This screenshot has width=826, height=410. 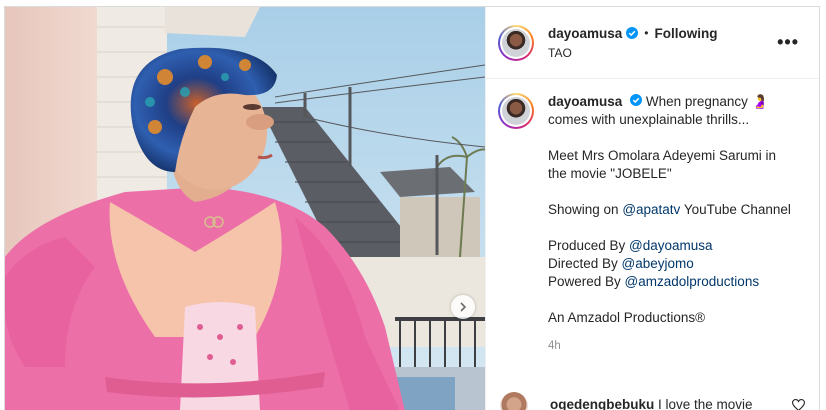 I want to click on commenter-avatar, so click(x=514, y=401).